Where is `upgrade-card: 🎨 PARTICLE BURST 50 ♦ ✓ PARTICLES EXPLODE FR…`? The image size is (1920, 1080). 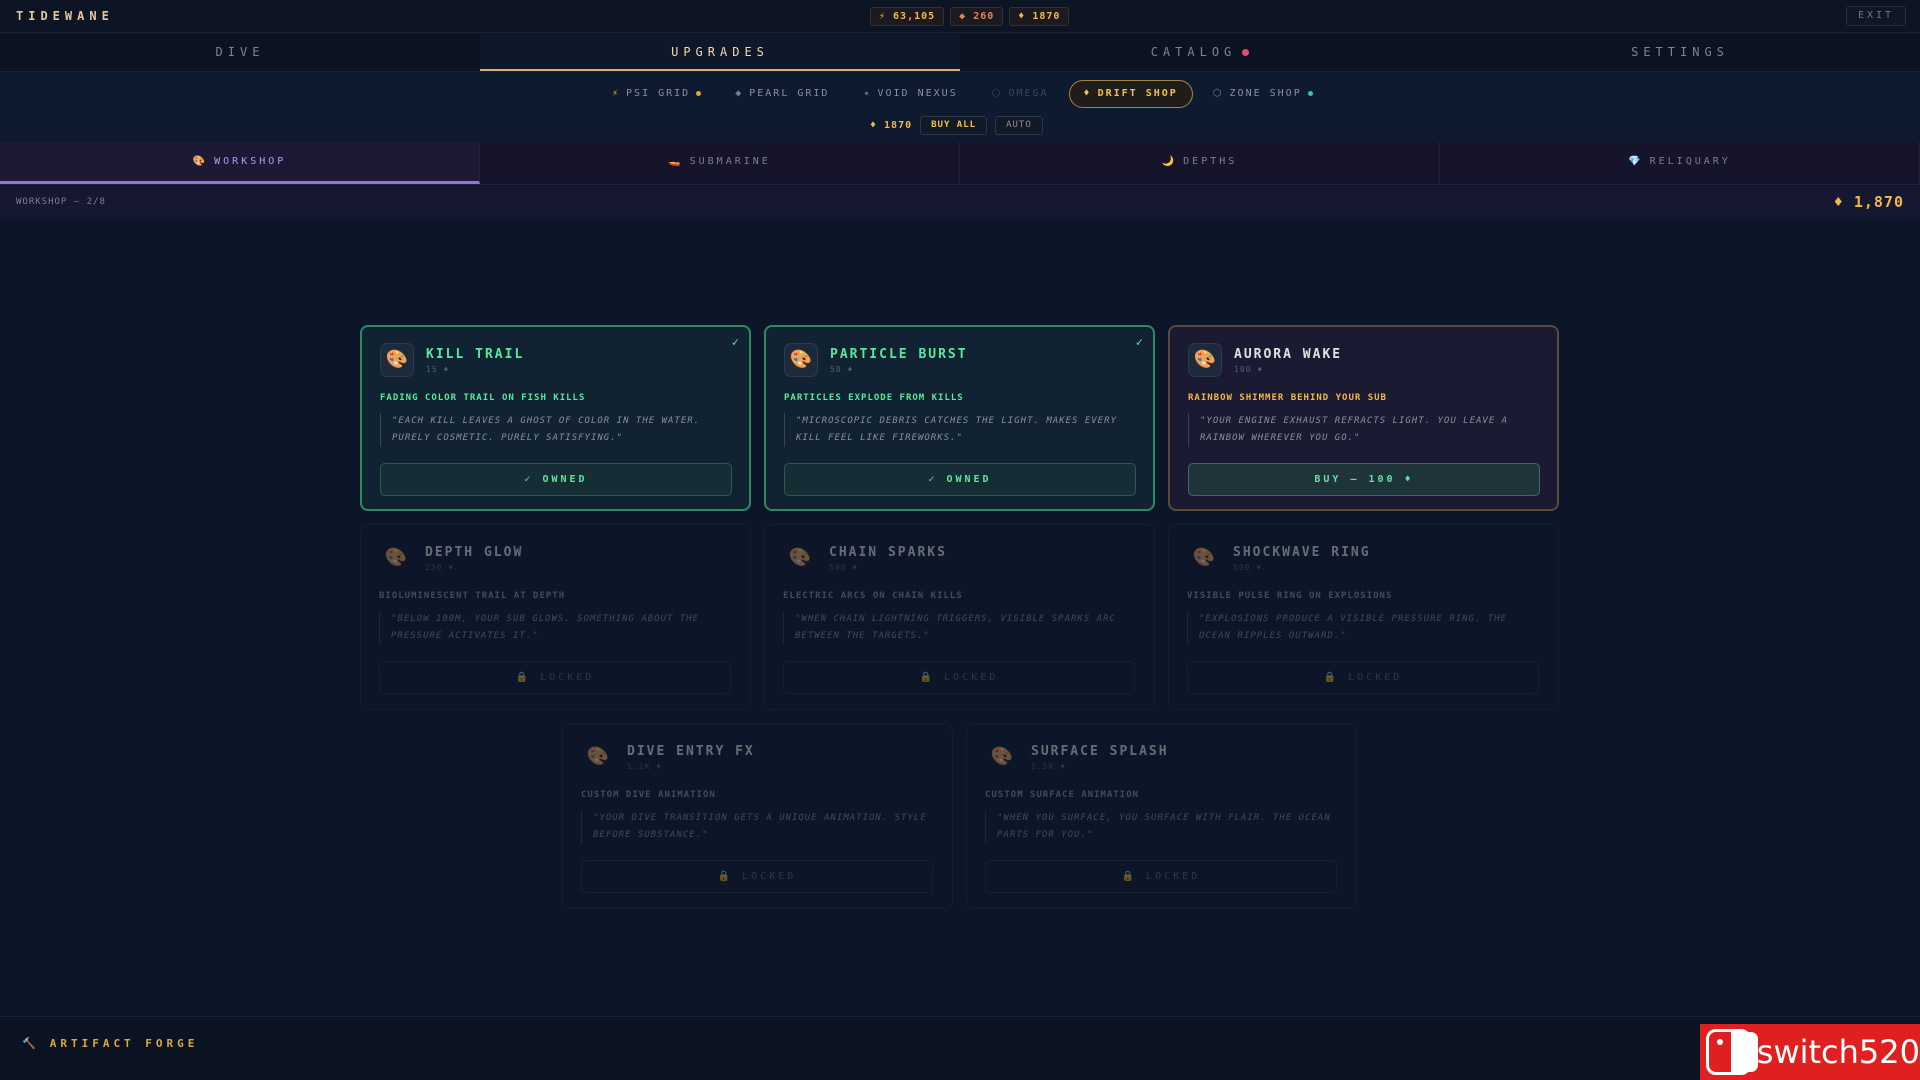
upgrade-card: 🎨 PARTICLE BURST 50 ♦ ✓ PARTICLES EXPLODE FR… is located at coordinates (959, 418).